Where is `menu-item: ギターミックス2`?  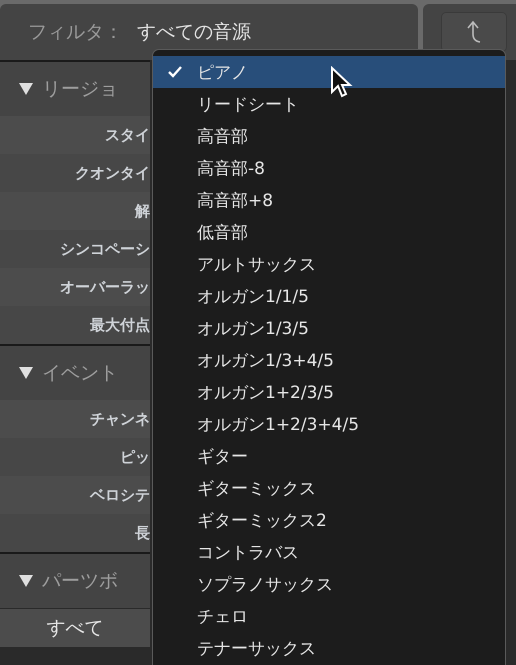
menu-item: ギターミックス2 is located at coordinates (329, 520).